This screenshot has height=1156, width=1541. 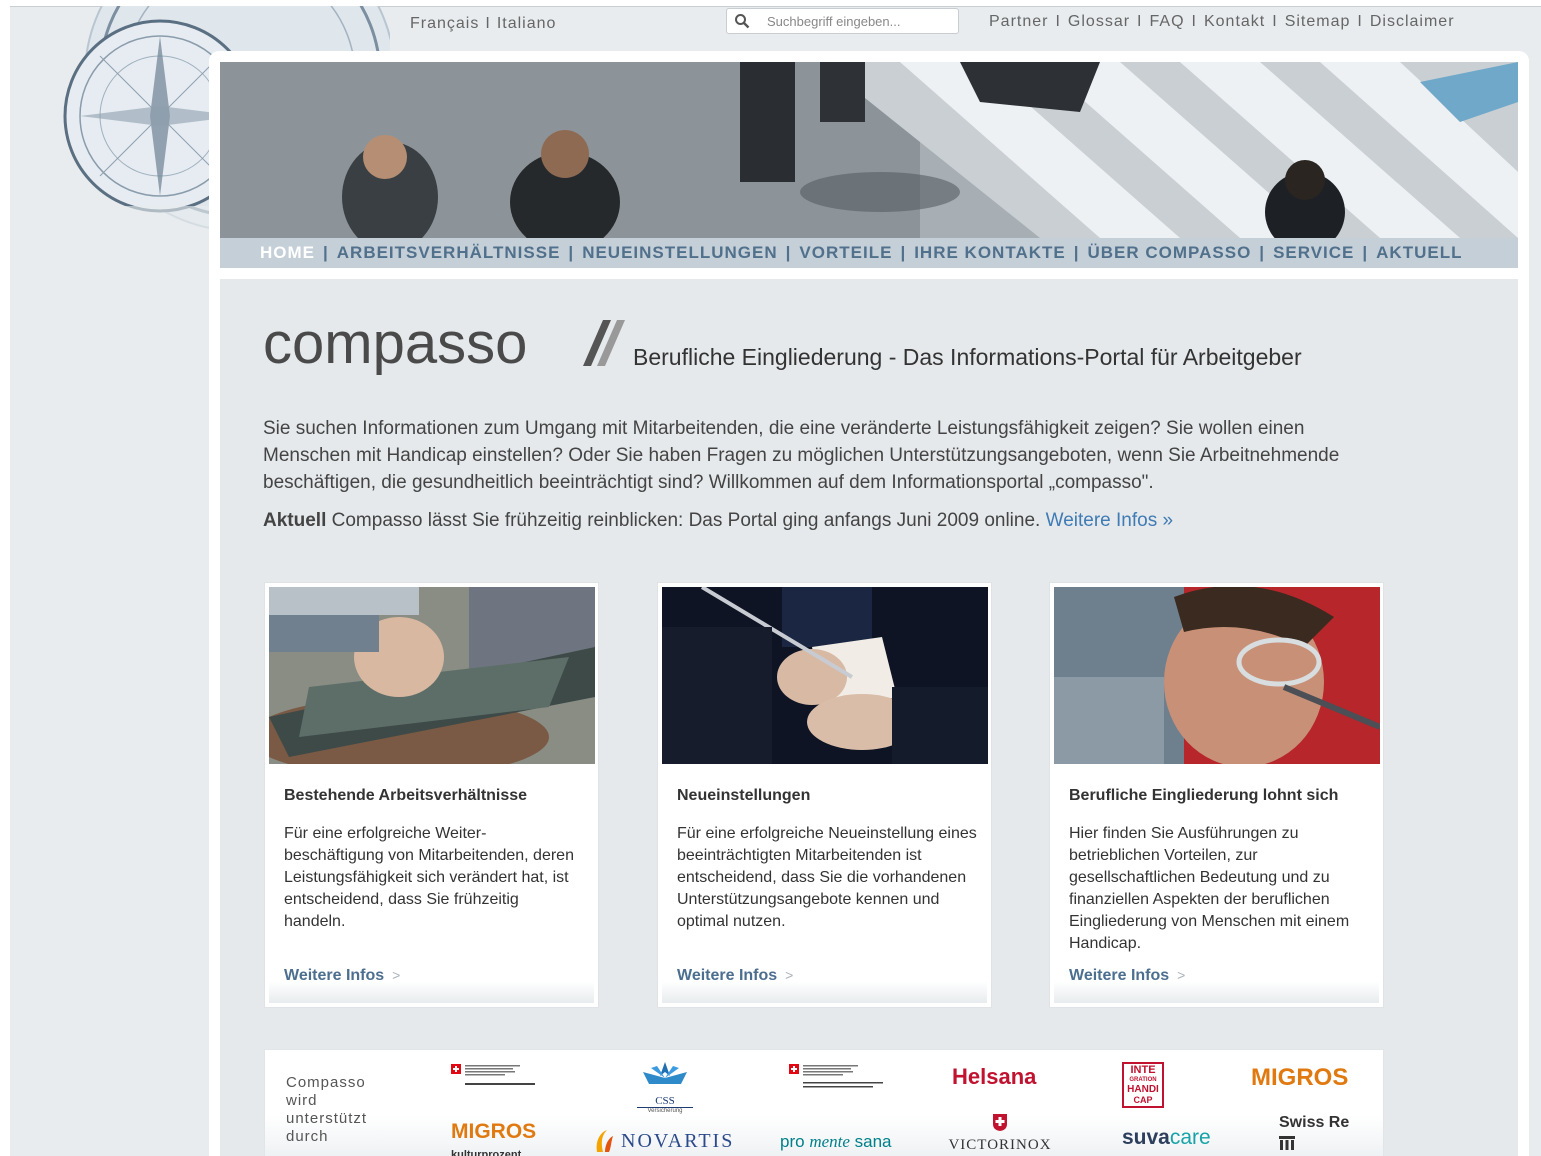 I want to click on lang-link-it: Italiano, so click(x=527, y=23).